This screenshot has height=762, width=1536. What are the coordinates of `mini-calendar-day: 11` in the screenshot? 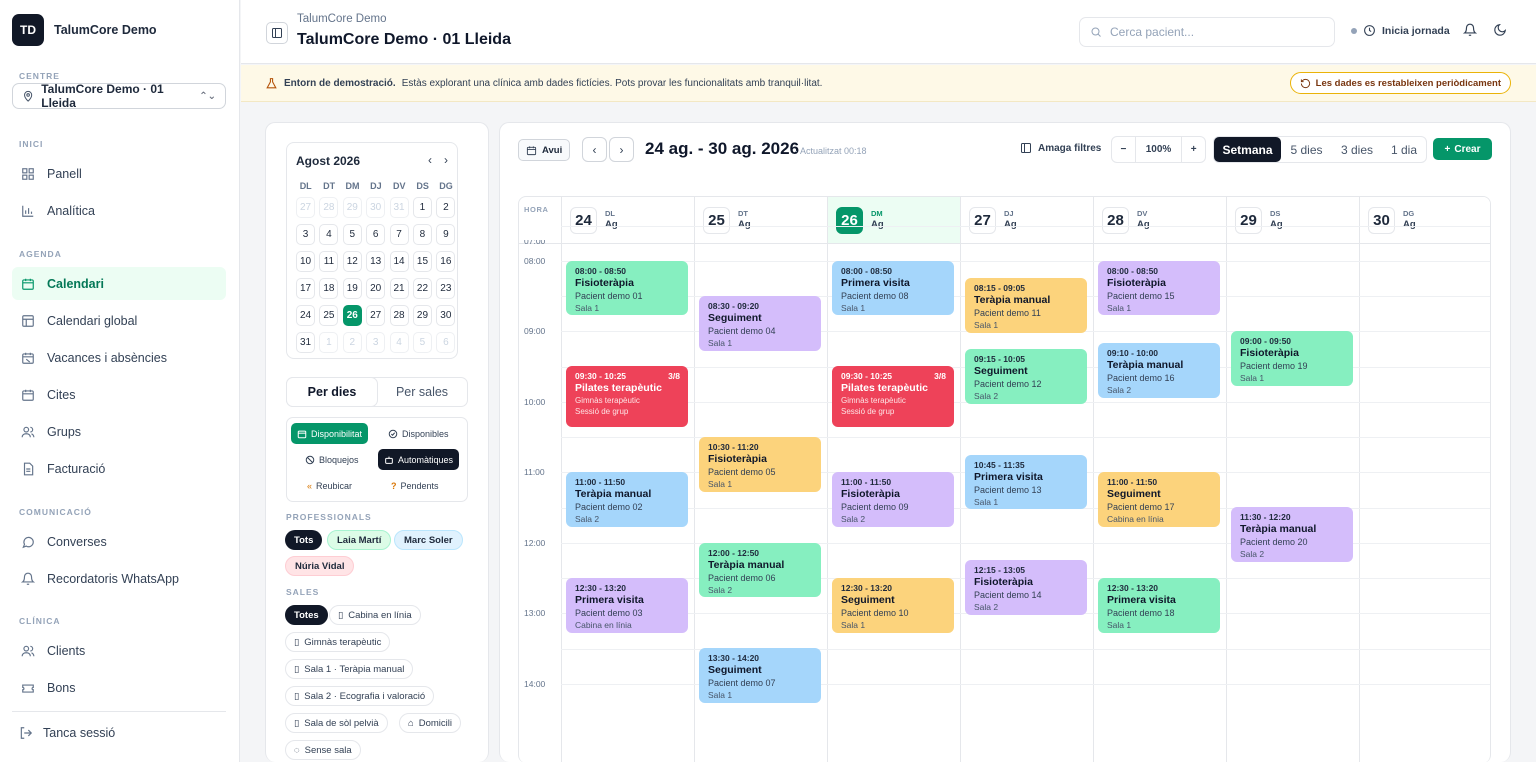 It's located at (329, 261).